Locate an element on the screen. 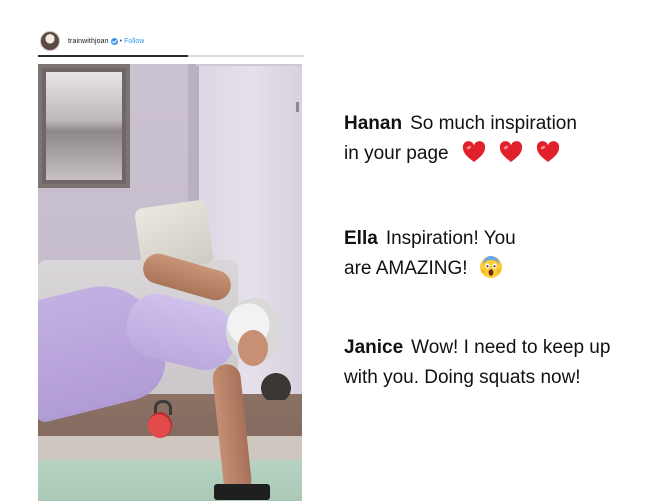  post-header: trainwithjoan • Follow is located at coordinates (171, 41).